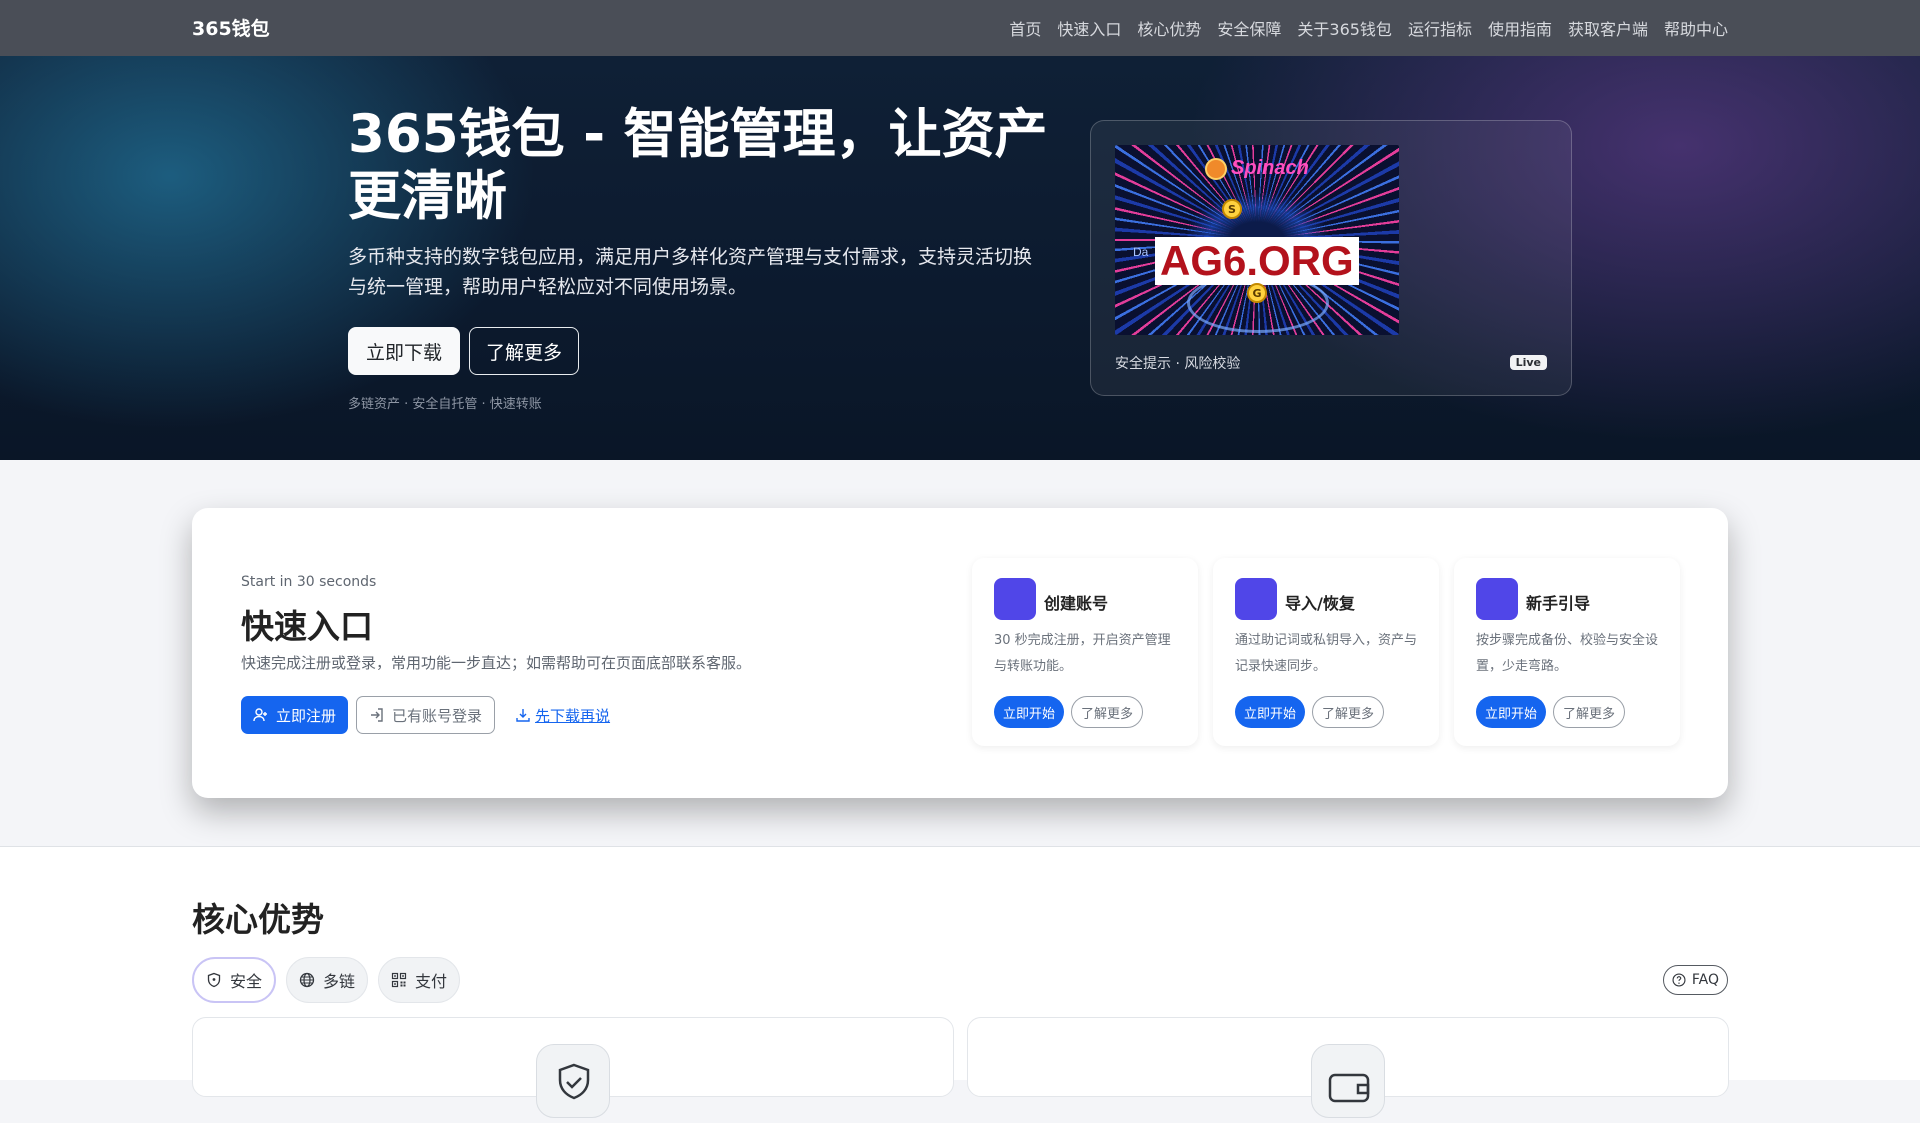 Image resolution: width=1920 pixels, height=1123 pixels. Describe the element at coordinates (1270, 168) in the screenshot. I see `banner-logo-text: Spinach` at that location.